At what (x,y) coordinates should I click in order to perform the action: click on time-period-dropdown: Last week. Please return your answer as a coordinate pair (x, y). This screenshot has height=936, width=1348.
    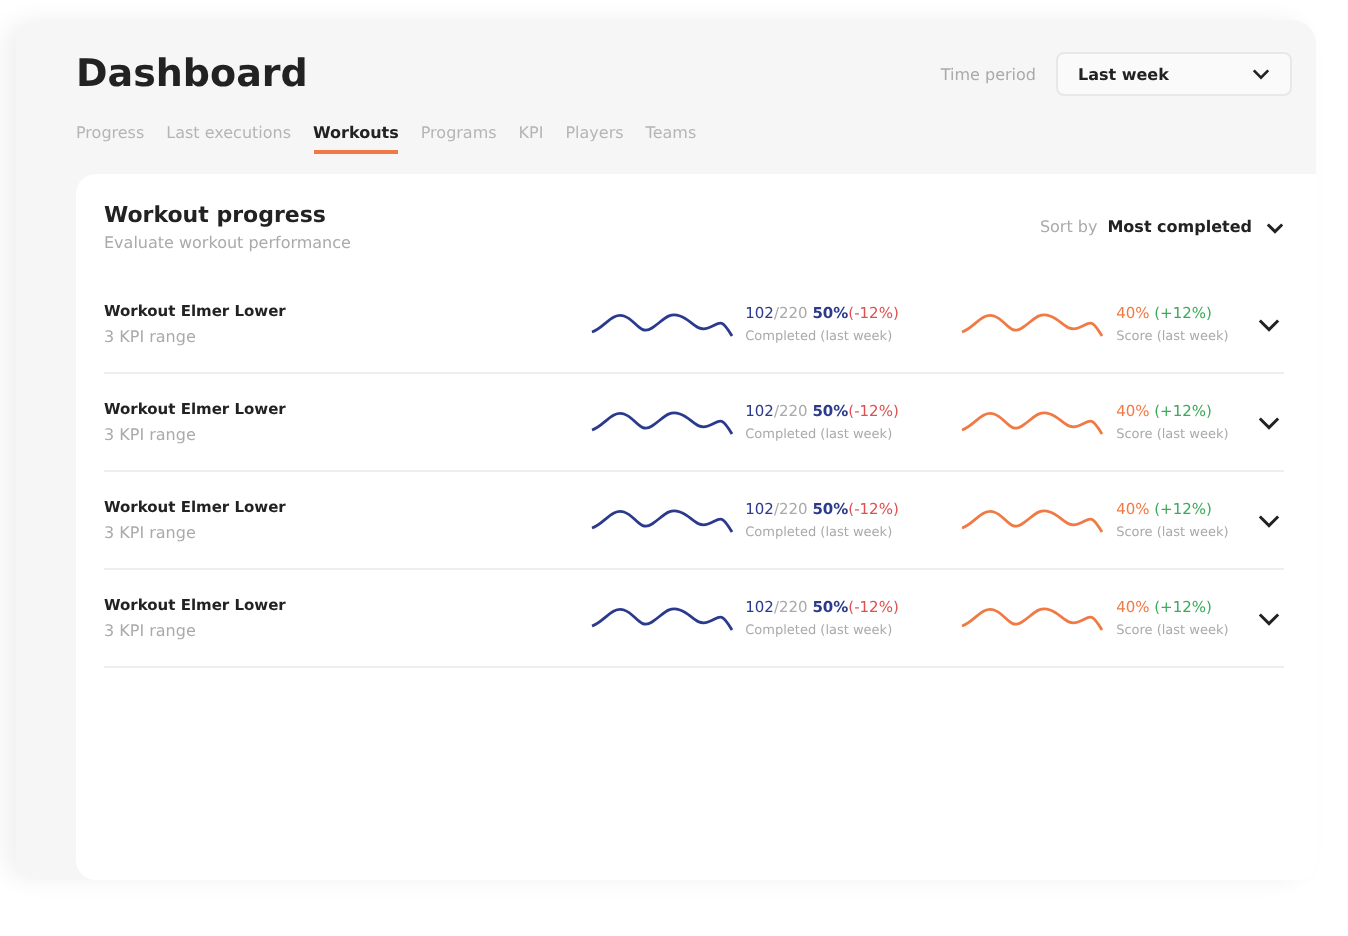
    Looking at the image, I should click on (1174, 74).